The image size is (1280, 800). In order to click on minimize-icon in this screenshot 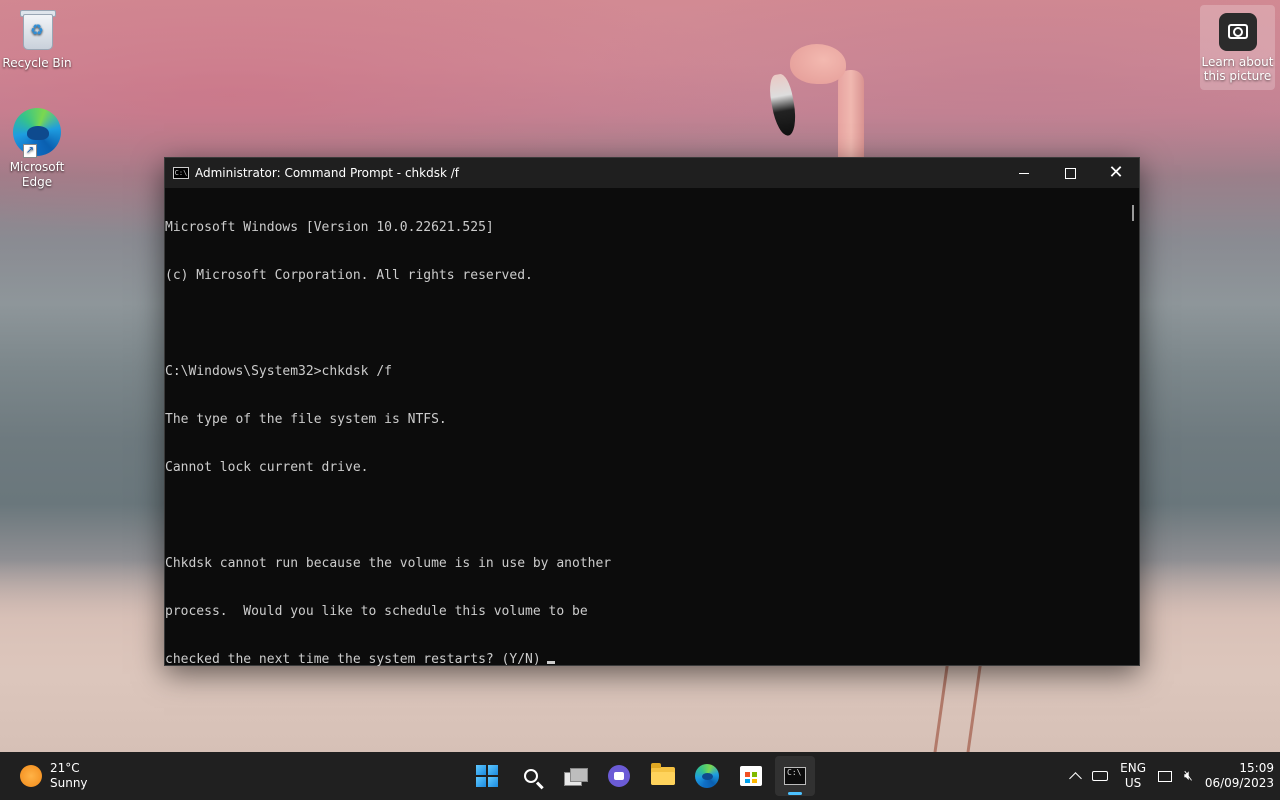, I will do `click(1024, 173)`.